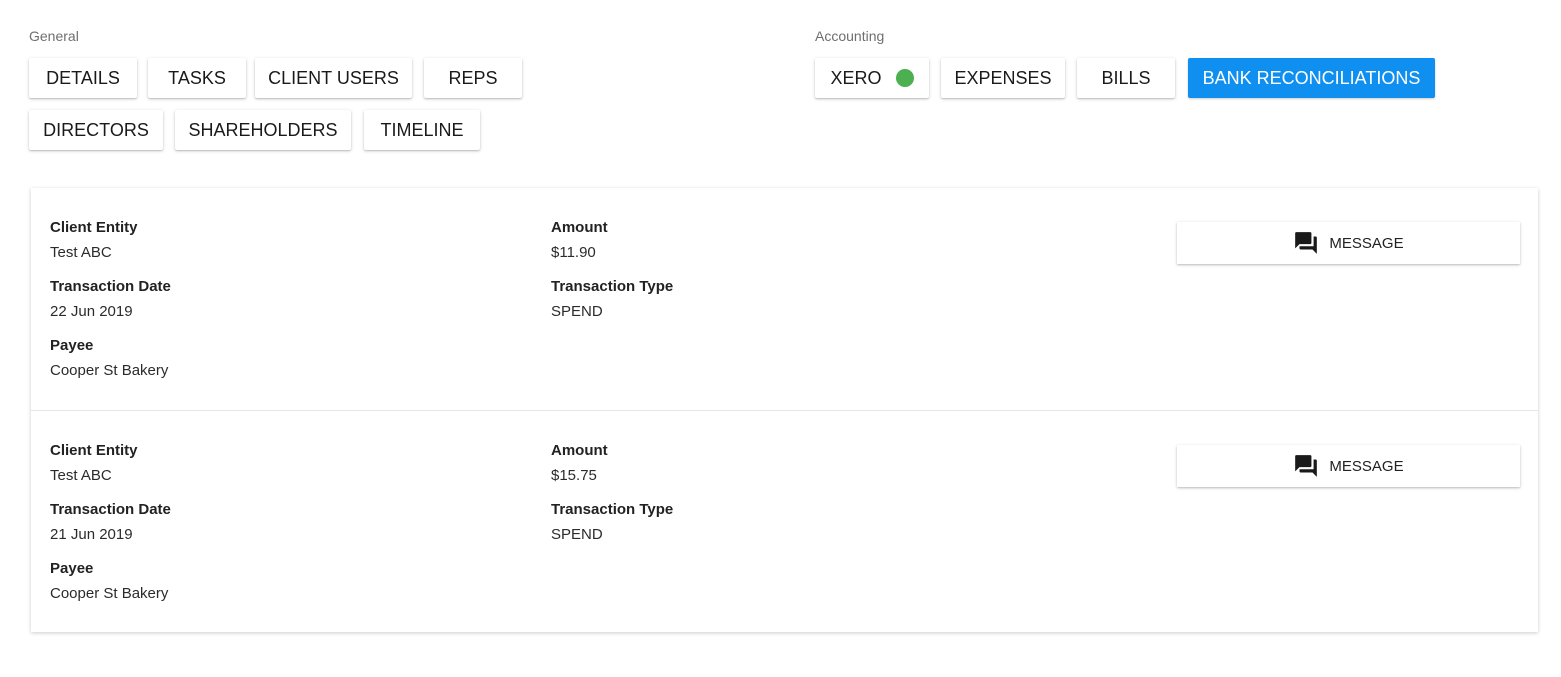 Image resolution: width=1561 pixels, height=677 pixels. What do you see at coordinates (850, 36) in the screenshot?
I see `accounting-section-label: Accounting` at bounding box center [850, 36].